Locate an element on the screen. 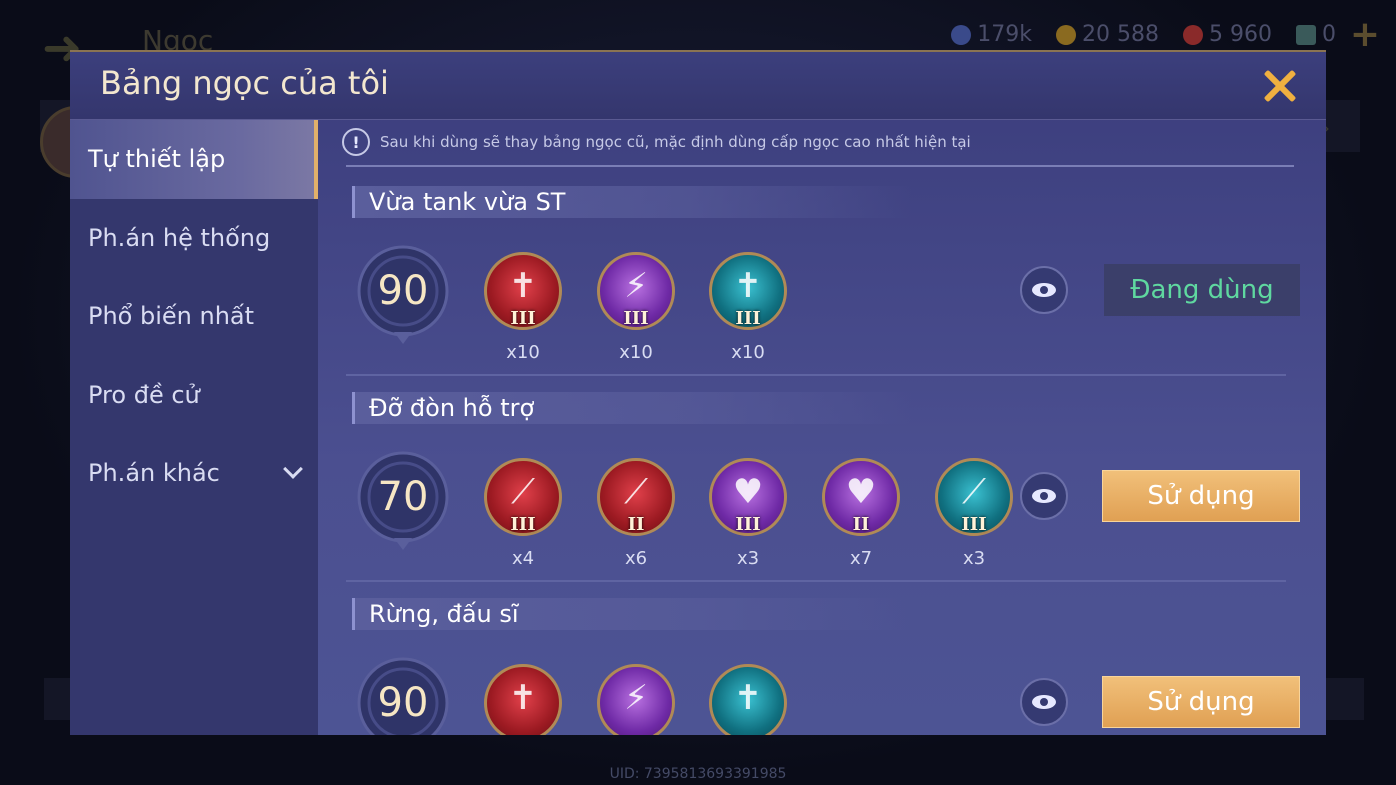 This screenshot has height=785, width=1396. currency-red: 5 960 is located at coordinates (1227, 34).